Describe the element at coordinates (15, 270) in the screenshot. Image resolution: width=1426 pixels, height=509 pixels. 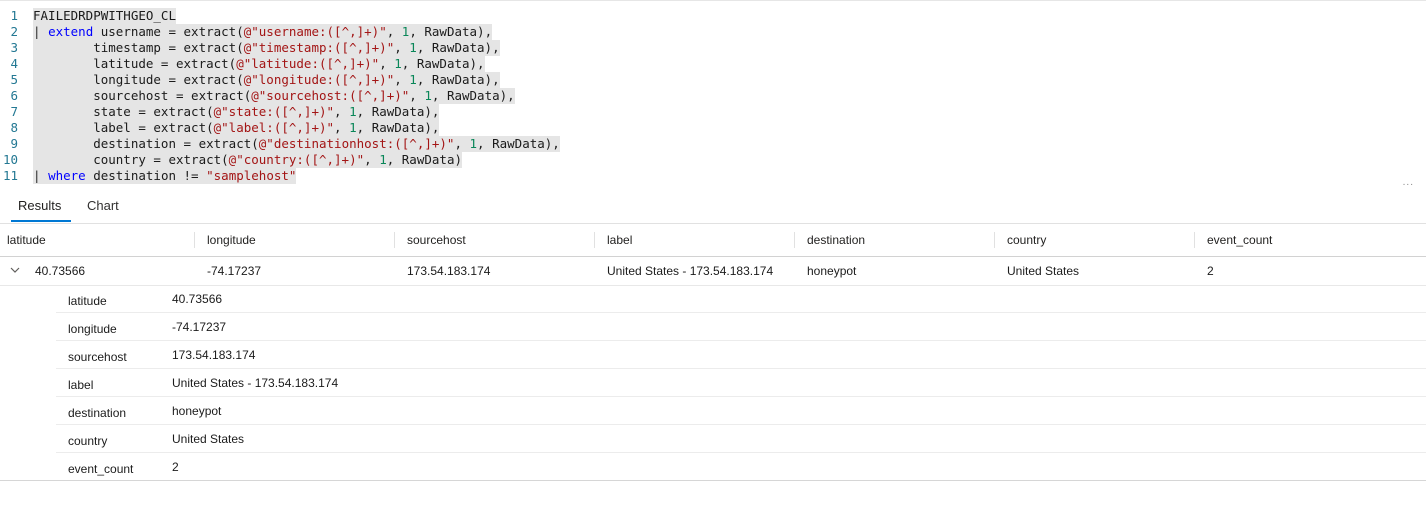
I see `chevron-down-icon` at that location.